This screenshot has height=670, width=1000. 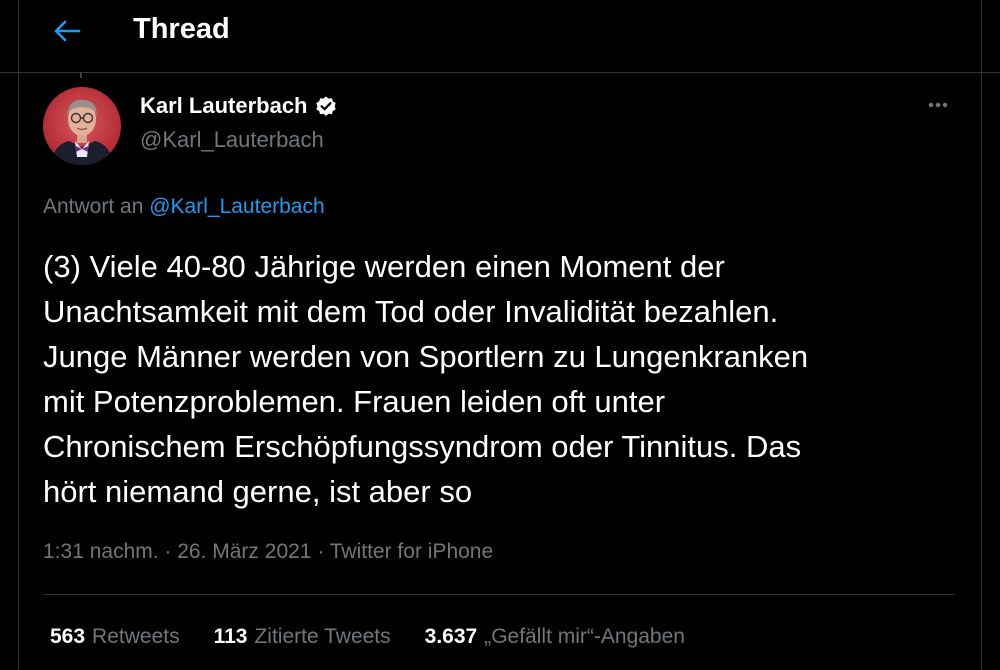 What do you see at coordinates (322, 636) in the screenshot?
I see `stat-label: Zitierte Tweets` at bounding box center [322, 636].